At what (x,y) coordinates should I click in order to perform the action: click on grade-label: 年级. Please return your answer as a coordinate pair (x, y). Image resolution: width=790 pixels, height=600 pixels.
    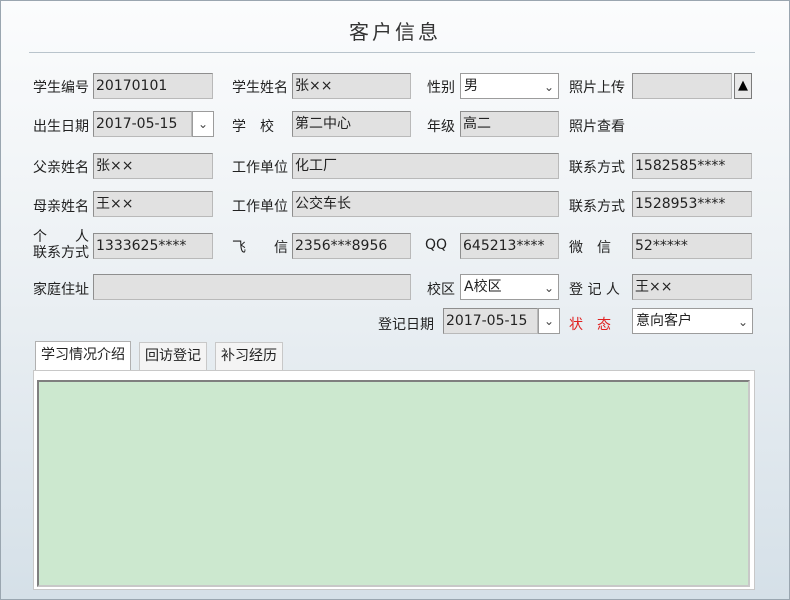
    Looking at the image, I should click on (441, 127).